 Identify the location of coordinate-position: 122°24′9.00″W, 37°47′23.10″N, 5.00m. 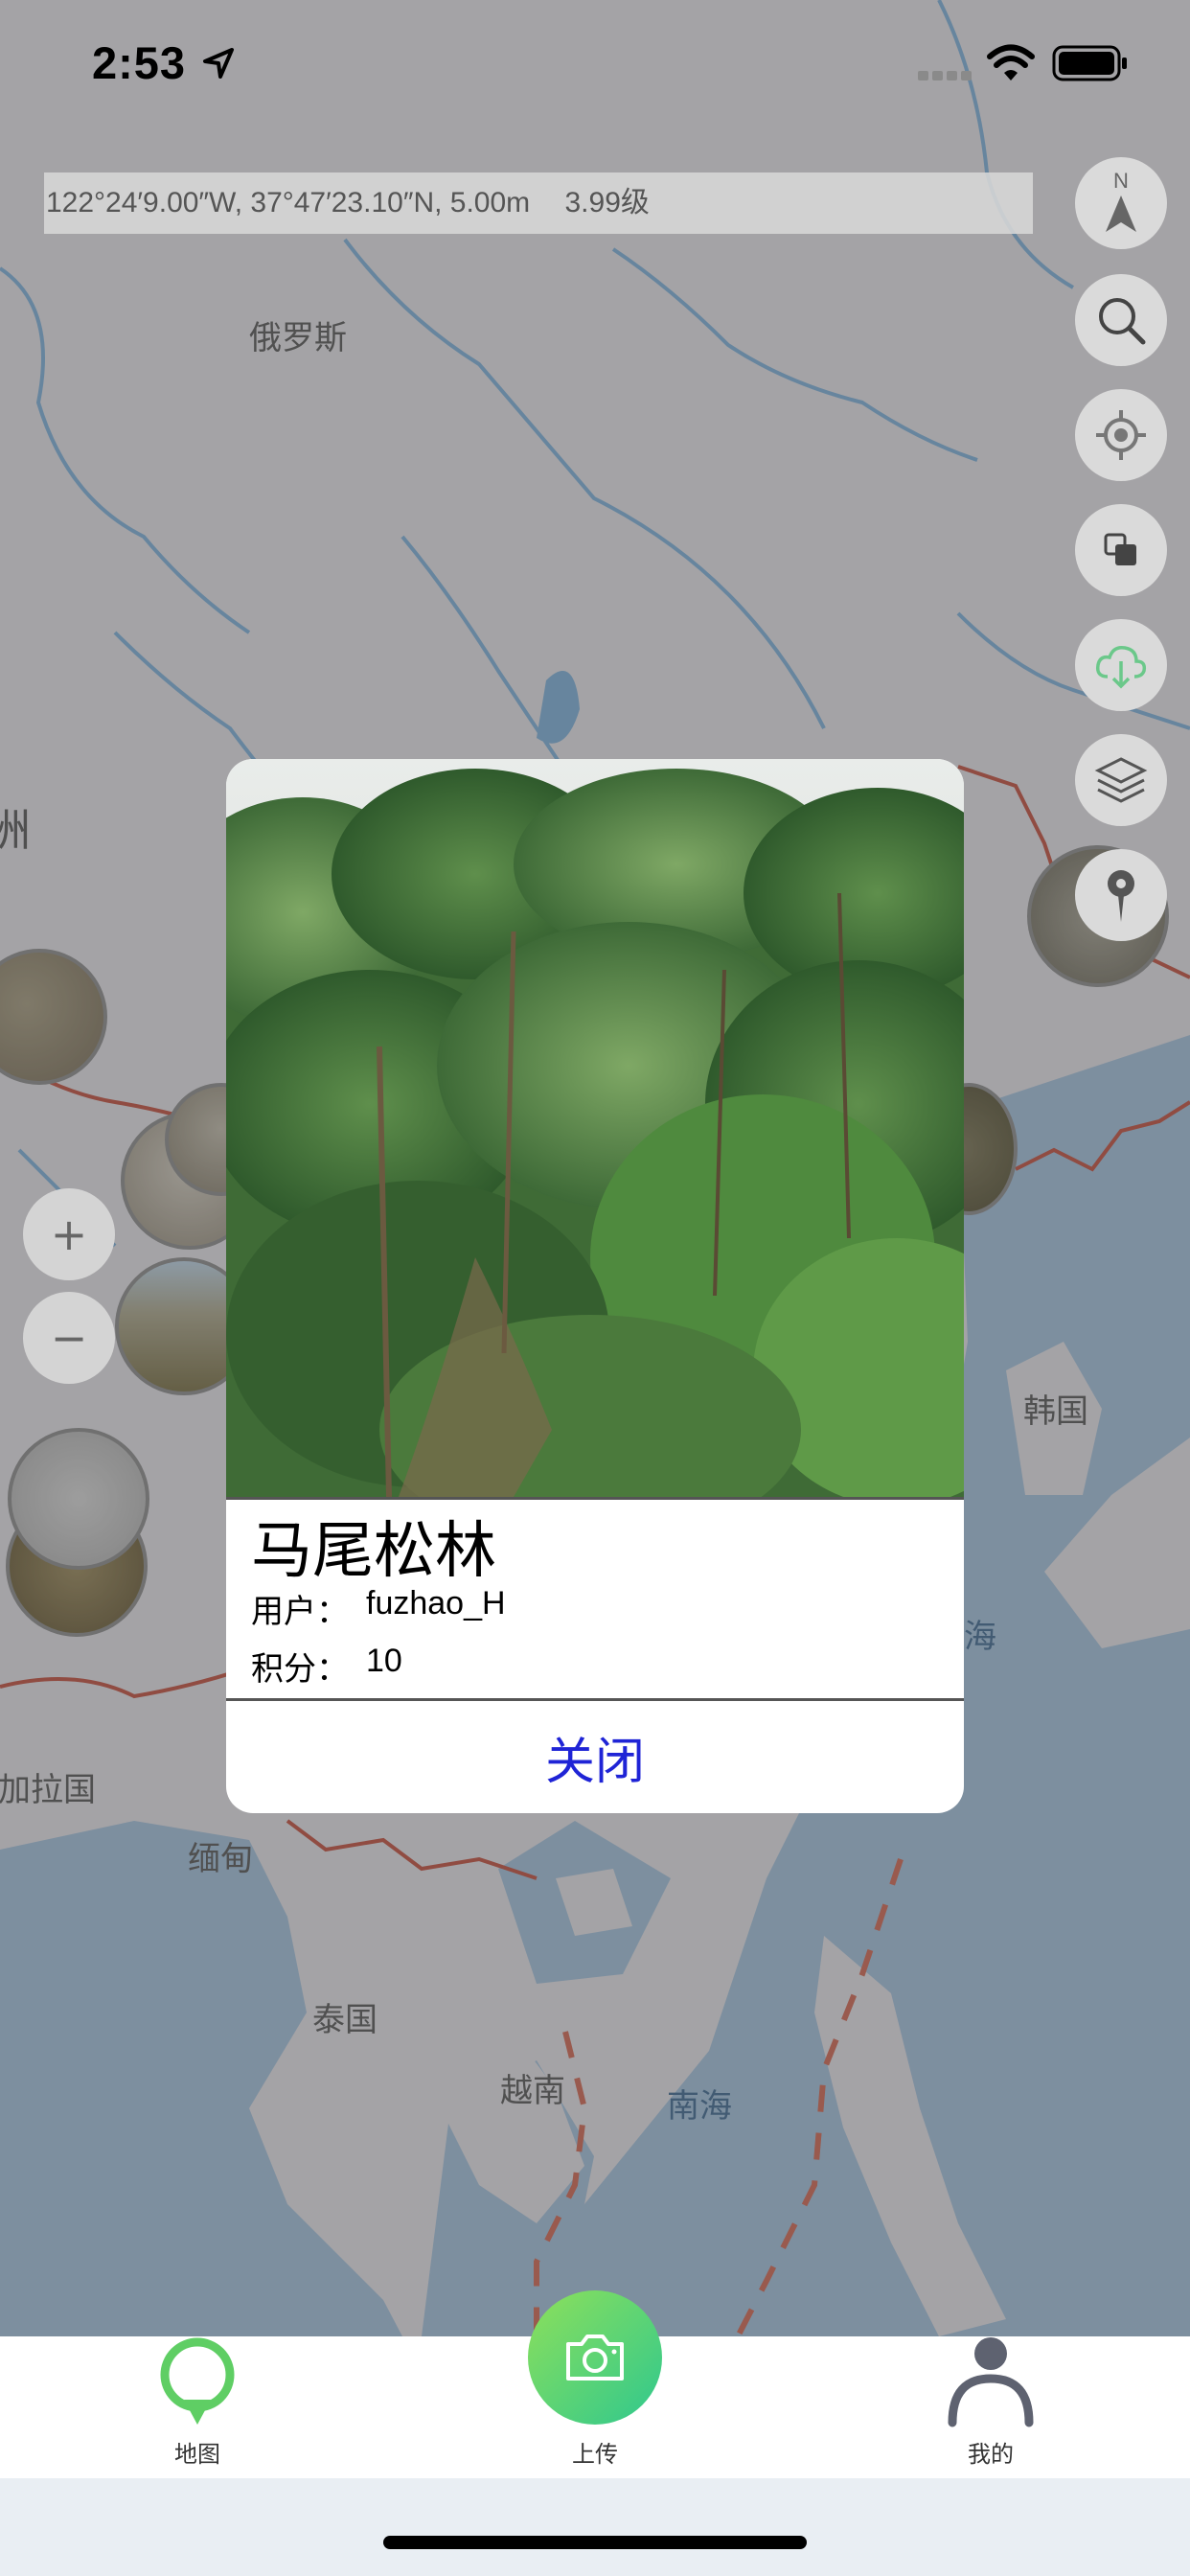
(288, 202).